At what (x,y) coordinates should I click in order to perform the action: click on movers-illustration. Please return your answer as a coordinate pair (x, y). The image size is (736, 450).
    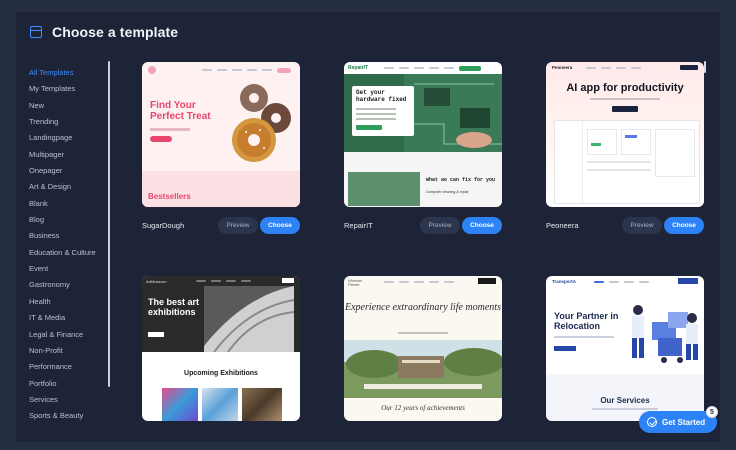
    Looking at the image, I should click on (665, 334).